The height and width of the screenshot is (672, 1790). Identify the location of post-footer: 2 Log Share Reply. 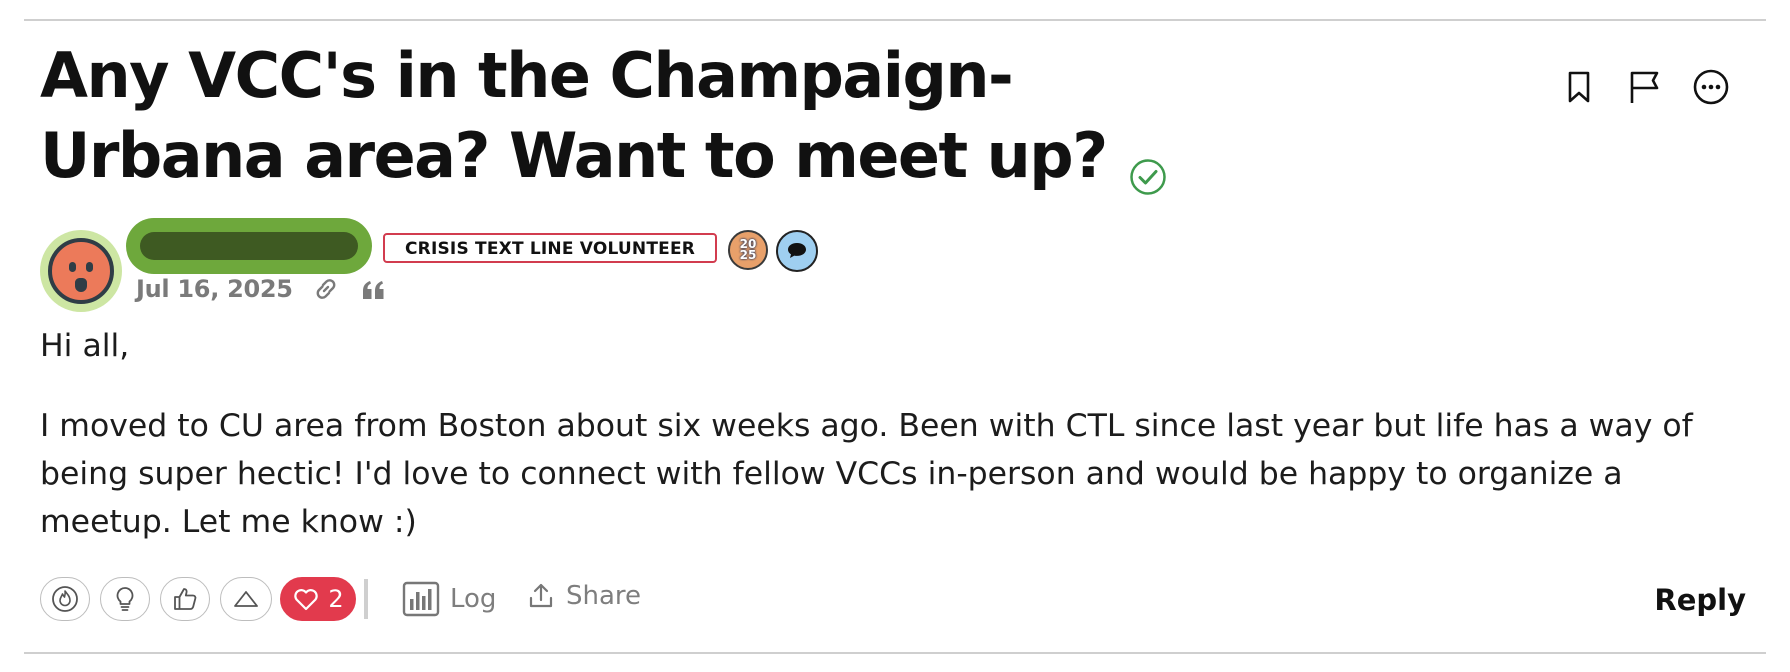
(898, 601).